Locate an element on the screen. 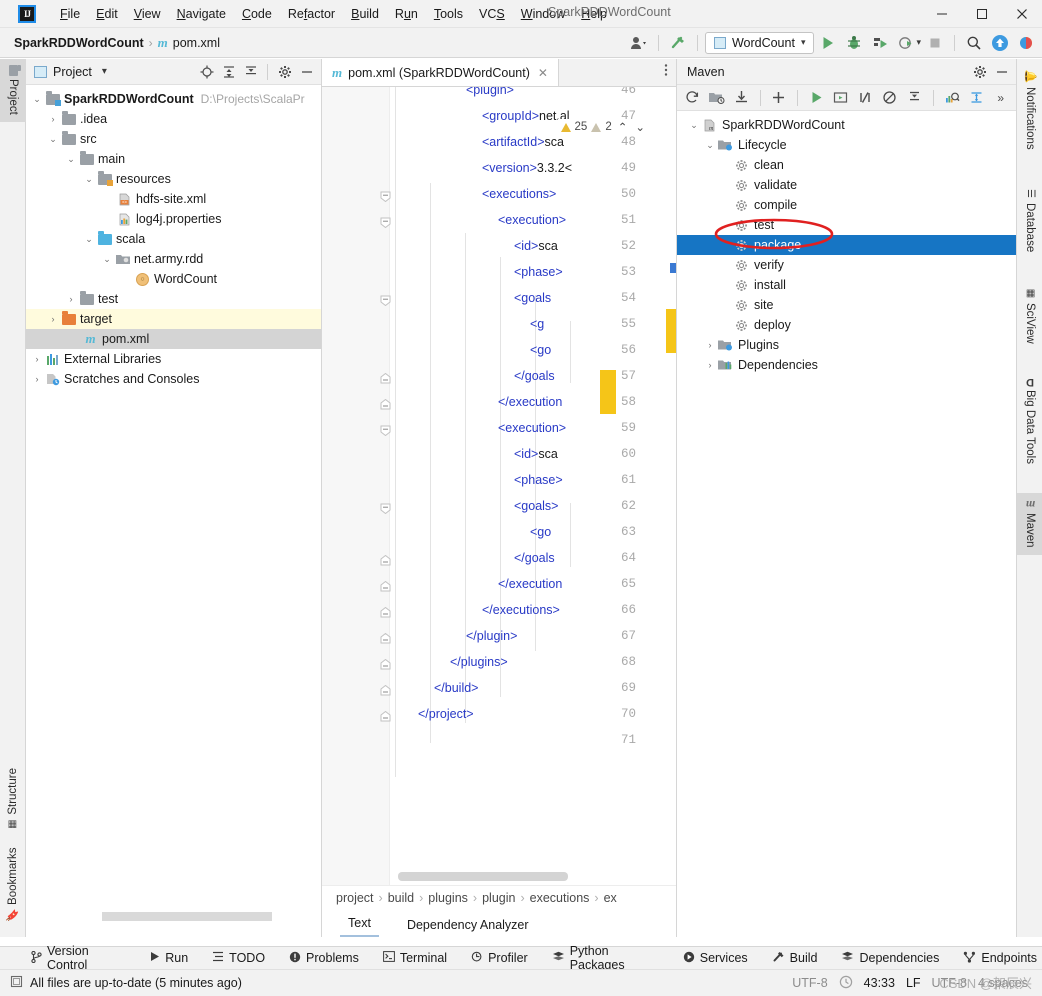 This screenshot has width=1042, height=996. code-line: <id>sca is located at coordinates (536, 454).